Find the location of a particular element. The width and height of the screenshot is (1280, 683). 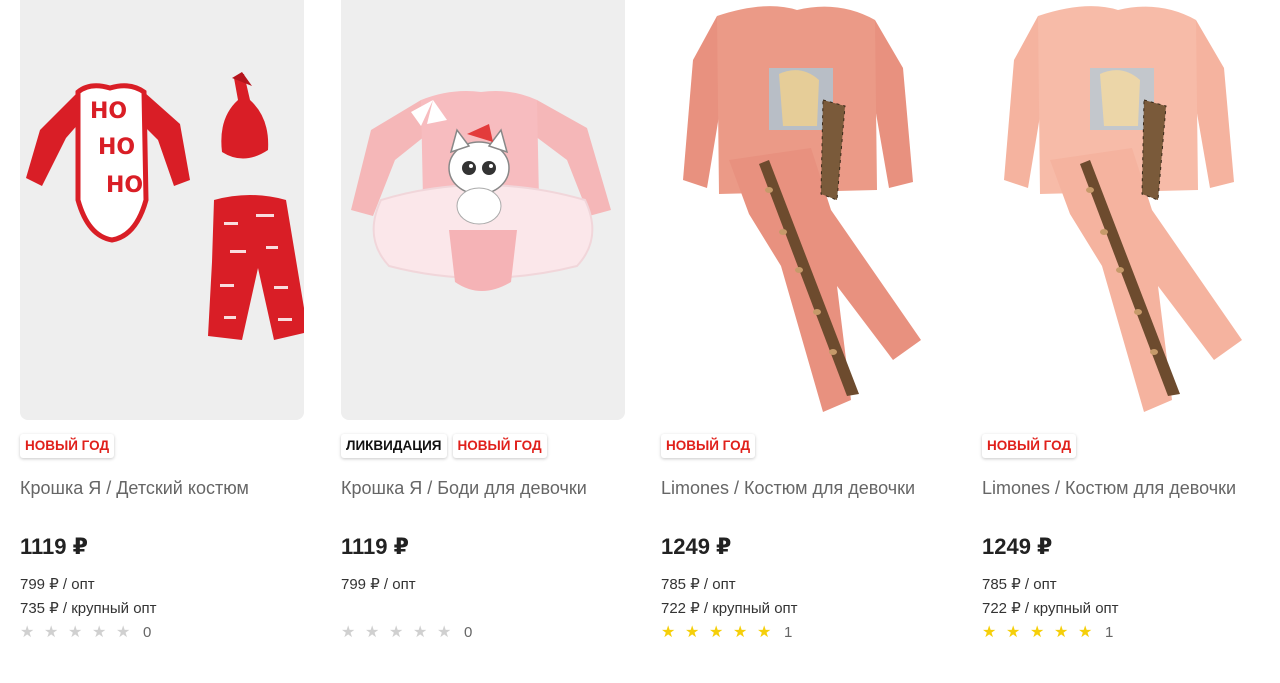

bodysuit-image is located at coordinates (481, 191).